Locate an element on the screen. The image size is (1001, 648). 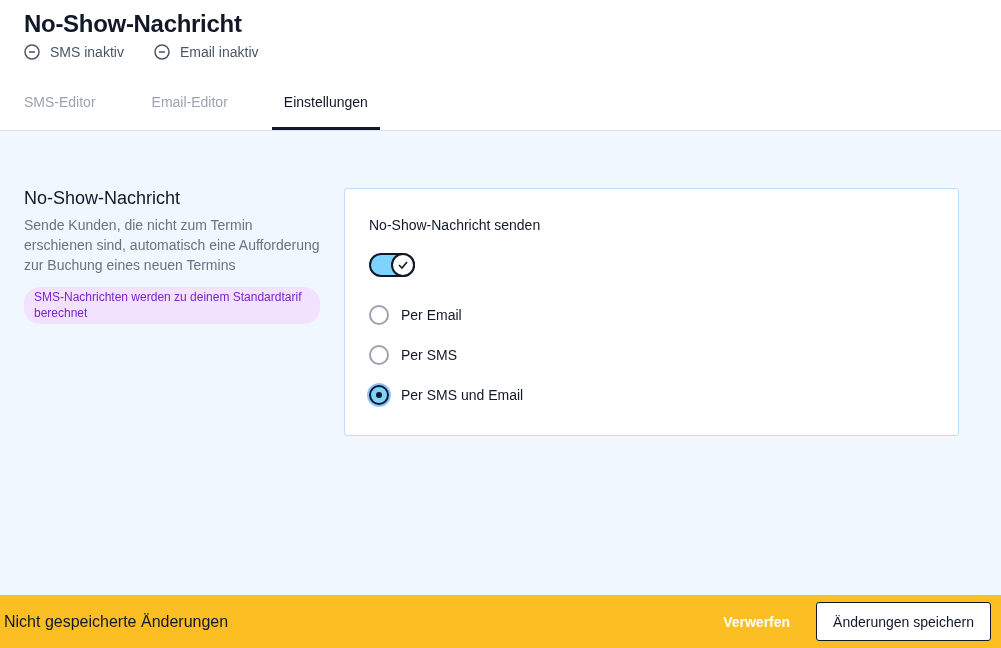
toggle-switch is located at coordinates (392, 265).